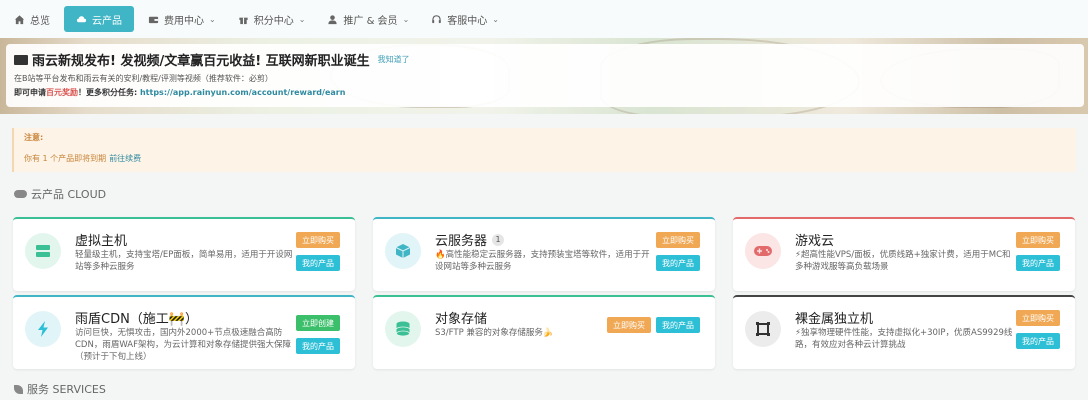  Describe the element at coordinates (461, 319) in the screenshot. I see `product-title: 对象存储` at that location.